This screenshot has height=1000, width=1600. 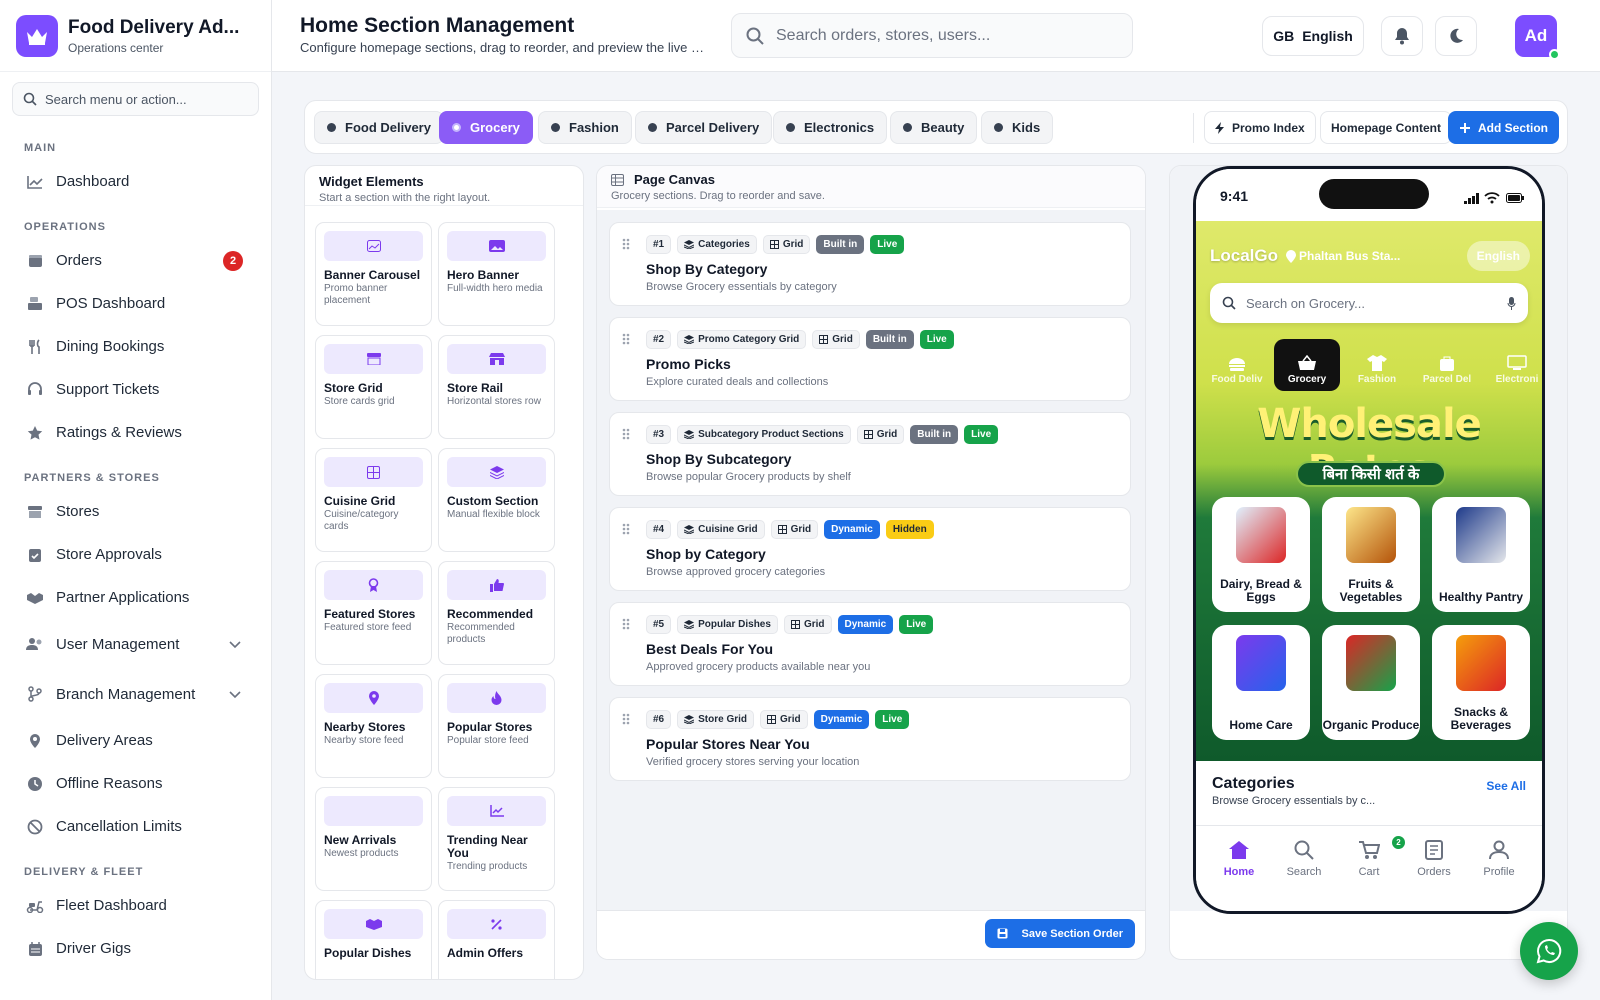 I want to click on app-category-card: Healthy Pantry, so click(x=1481, y=554).